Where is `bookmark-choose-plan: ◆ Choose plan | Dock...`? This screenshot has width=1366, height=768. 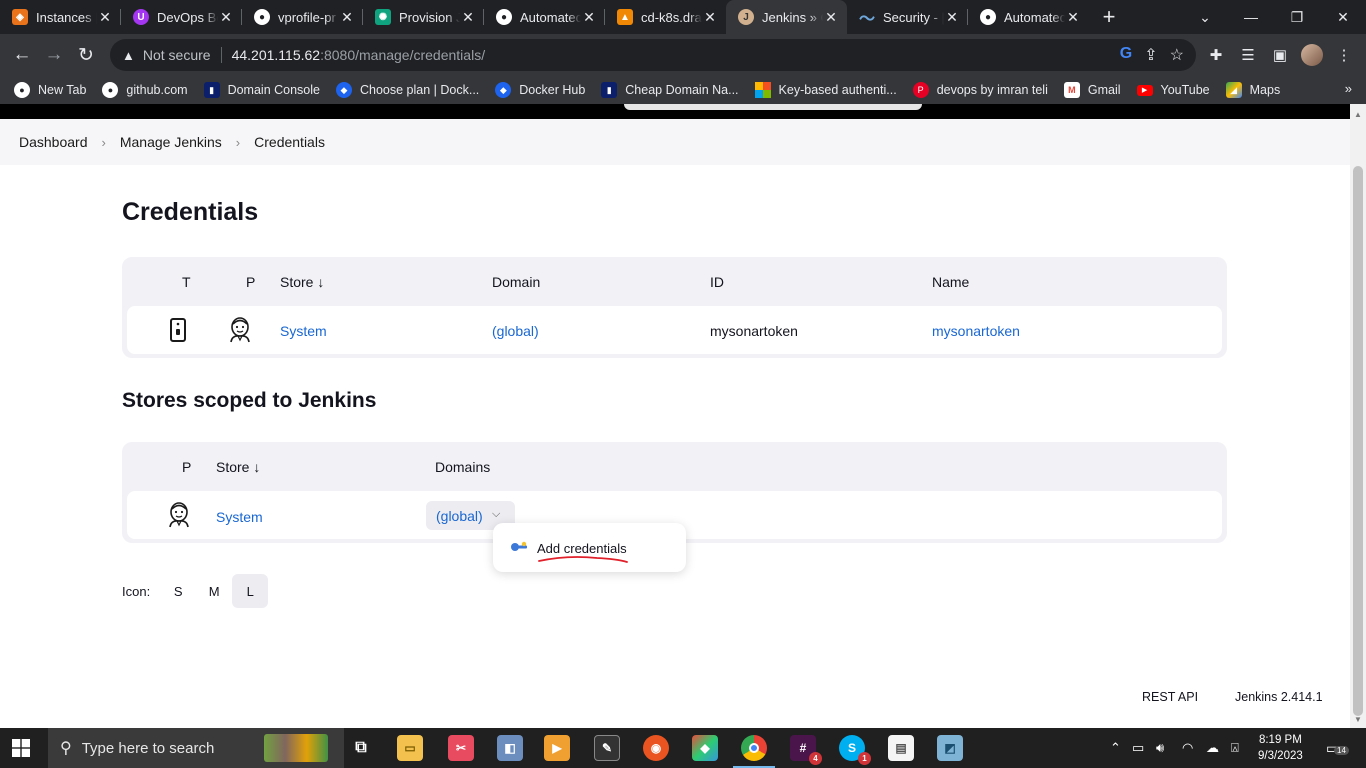
bookmark-choose-plan: ◆ Choose plan | Dock... is located at coordinates (407, 90).